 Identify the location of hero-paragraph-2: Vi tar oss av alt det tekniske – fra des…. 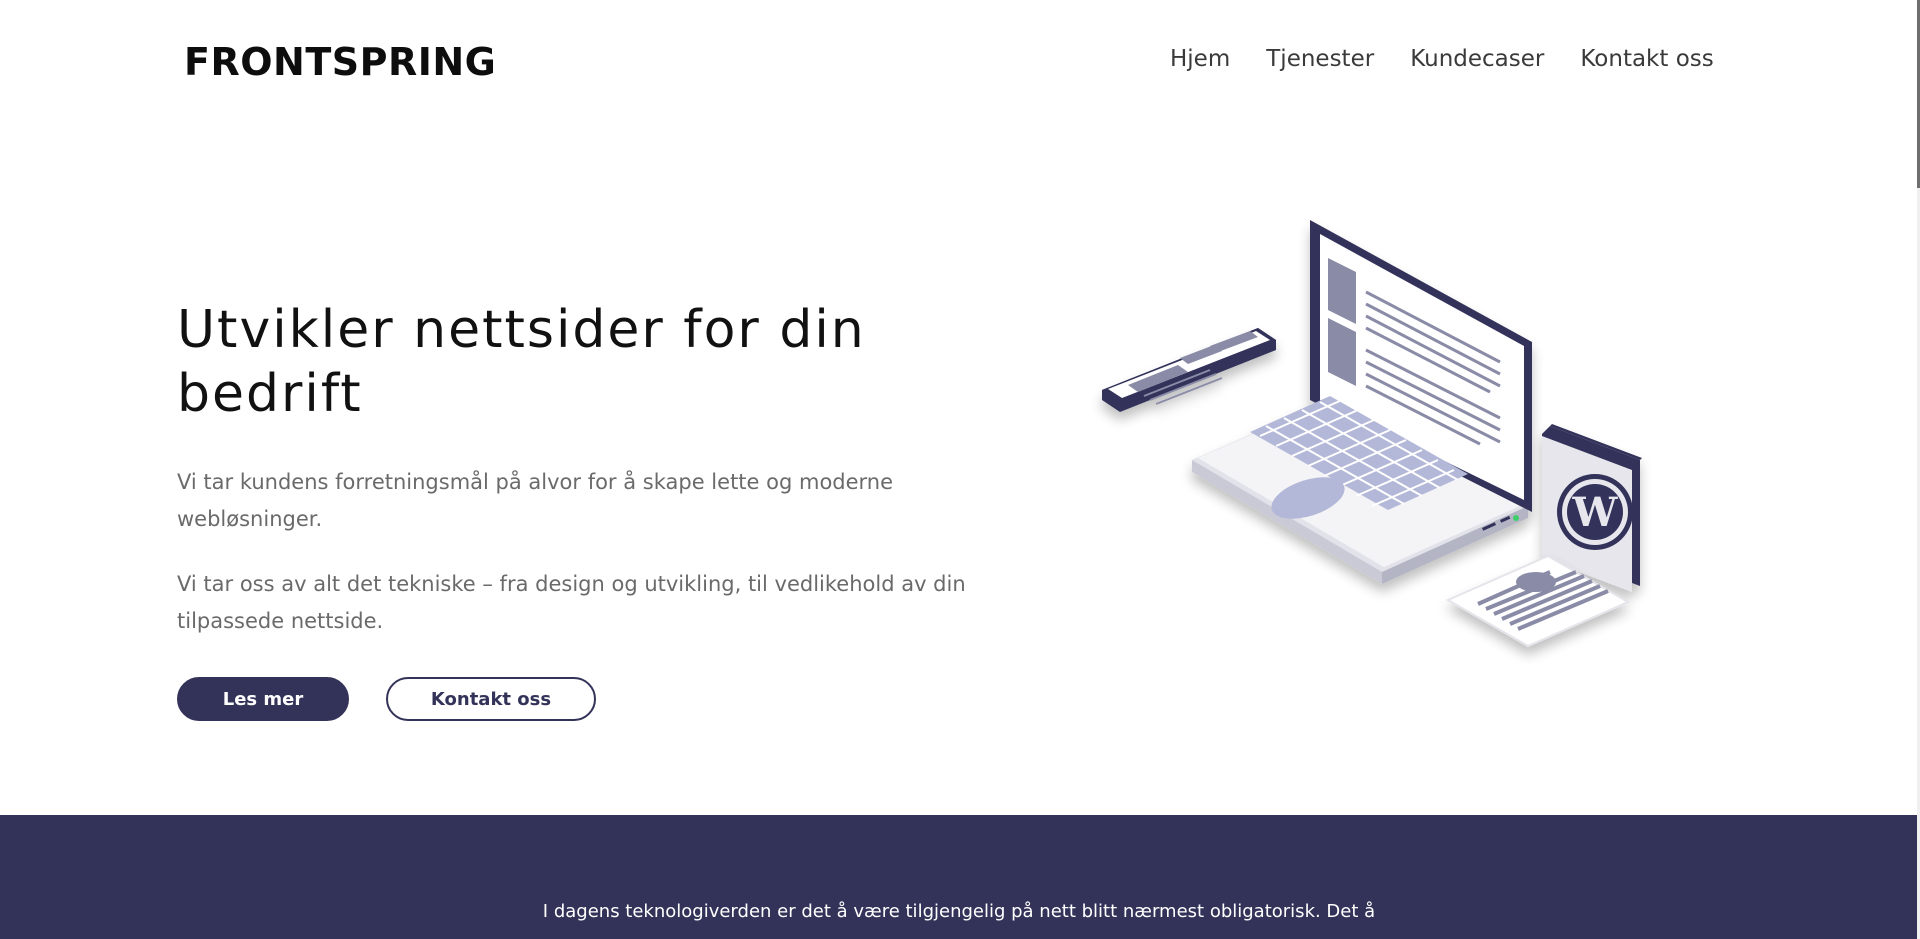
(571, 602).